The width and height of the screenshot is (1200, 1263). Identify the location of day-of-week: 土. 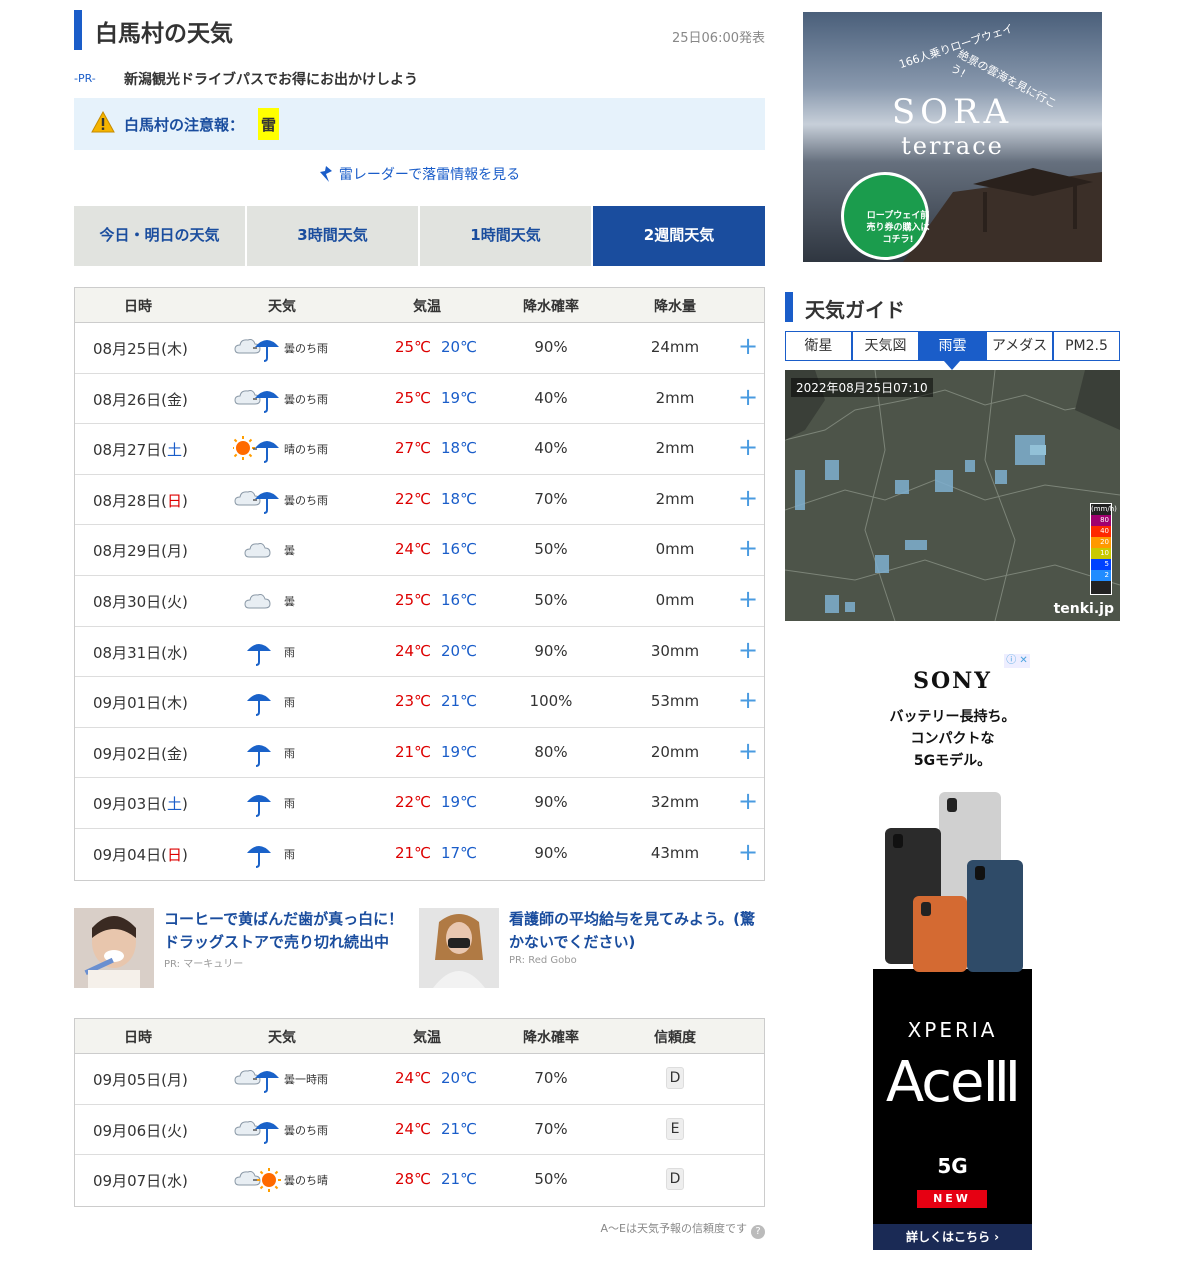
(175, 450).